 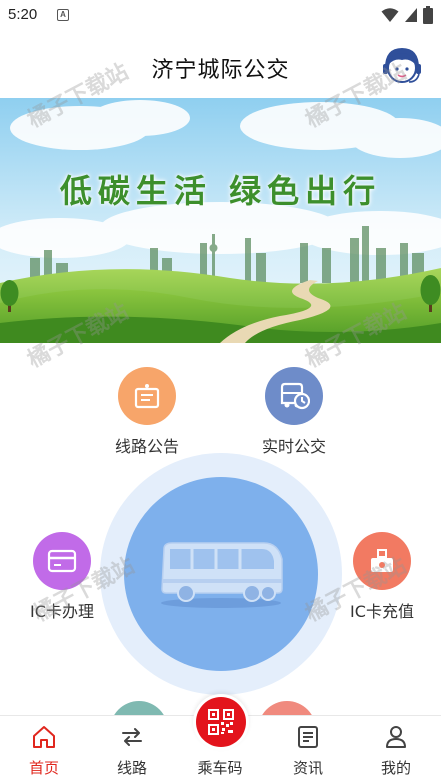 I want to click on realtime-bus-button: 实时公交, so click(x=294, y=412).